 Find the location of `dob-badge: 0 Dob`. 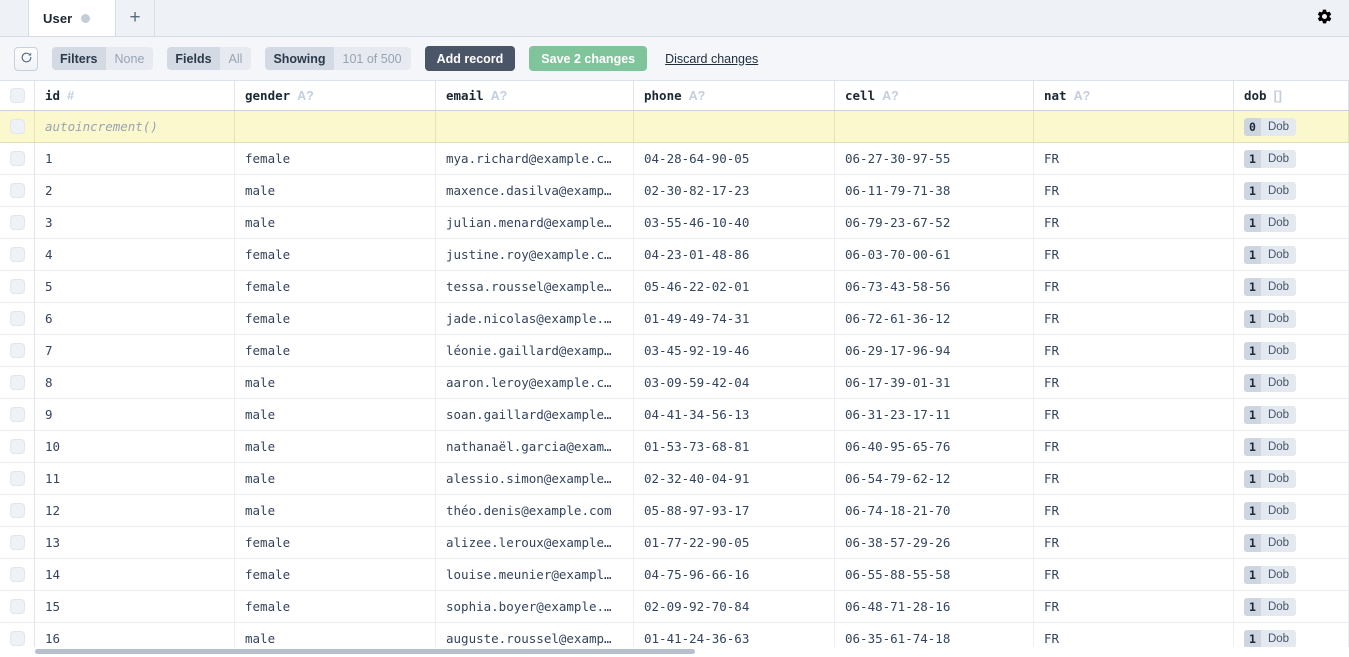

dob-badge: 0 Dob is located at coordinates (1270, 126).